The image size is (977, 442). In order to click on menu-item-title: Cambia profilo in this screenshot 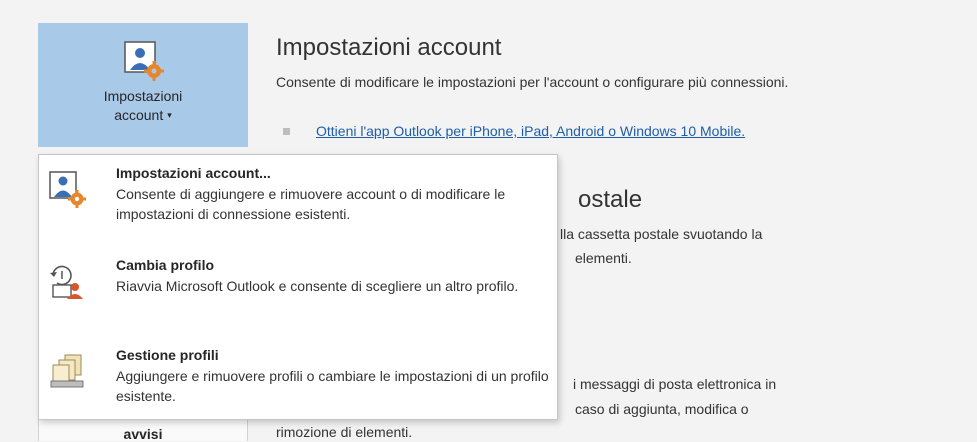, I will do `click(165, 265)`.